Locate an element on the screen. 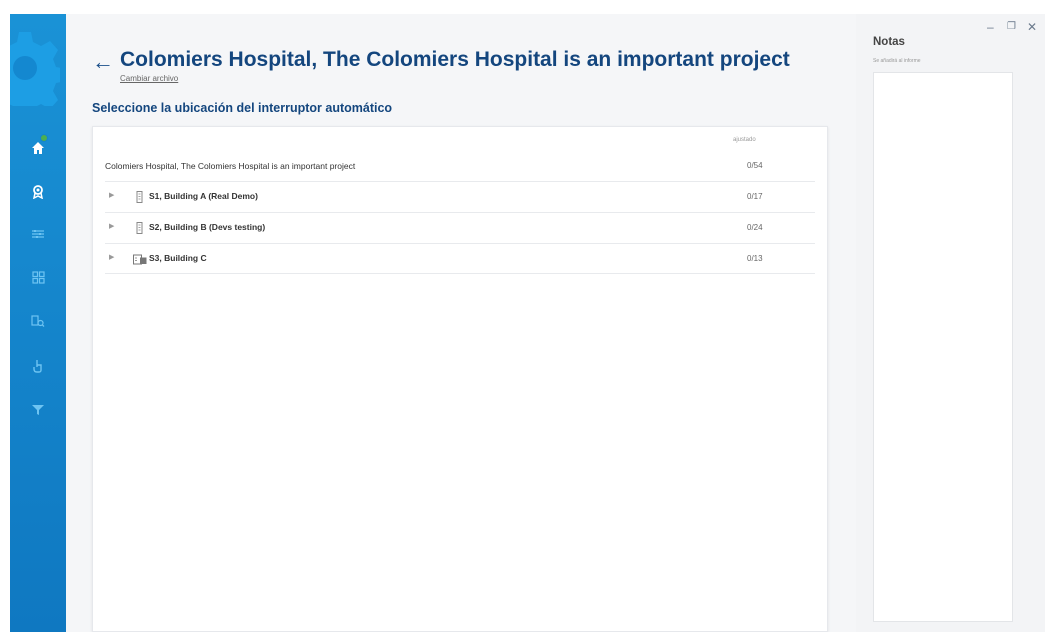 The image size is (1045, 632). sidebar-item-settings is located at coordinates (38, 234).